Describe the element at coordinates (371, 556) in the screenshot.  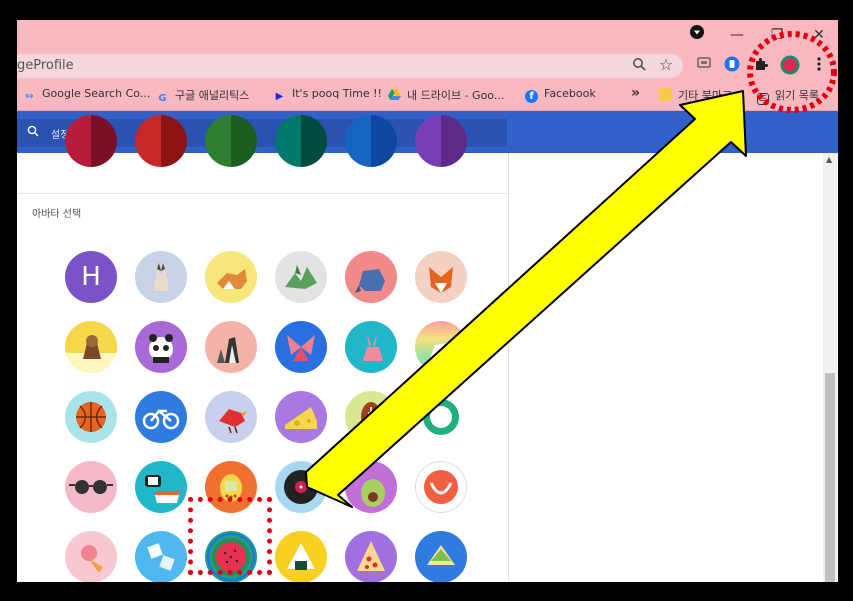
I see `avatar-pizza` at that location.